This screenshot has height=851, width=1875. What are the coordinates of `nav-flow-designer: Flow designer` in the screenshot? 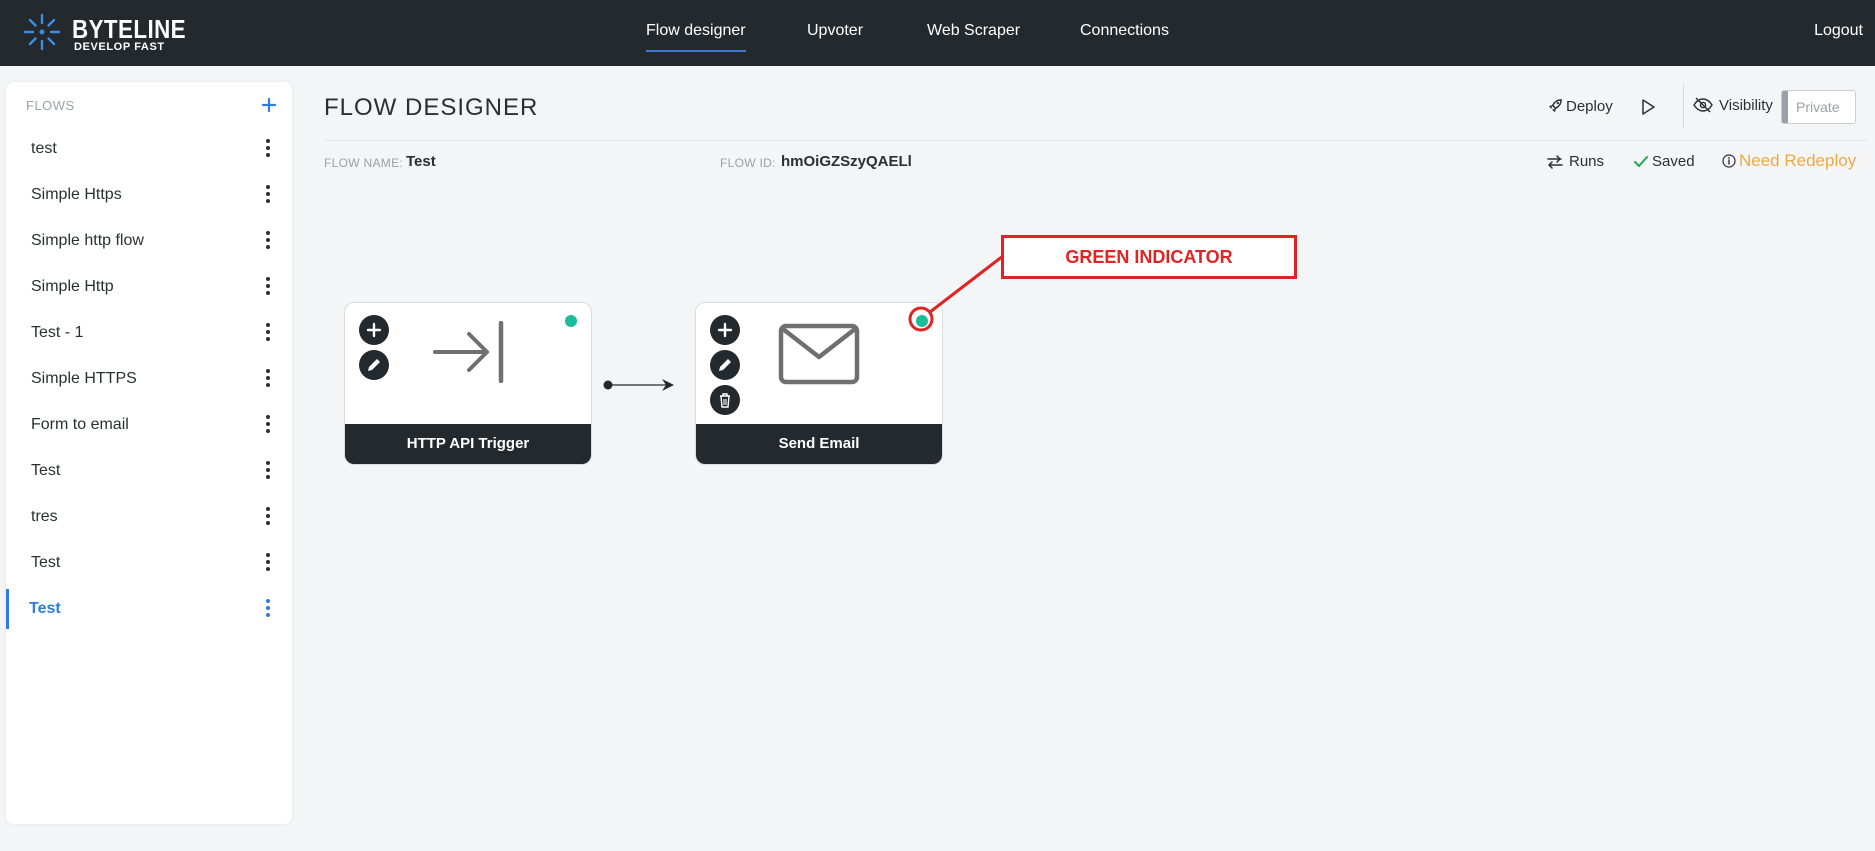 It's located at (696, 37).